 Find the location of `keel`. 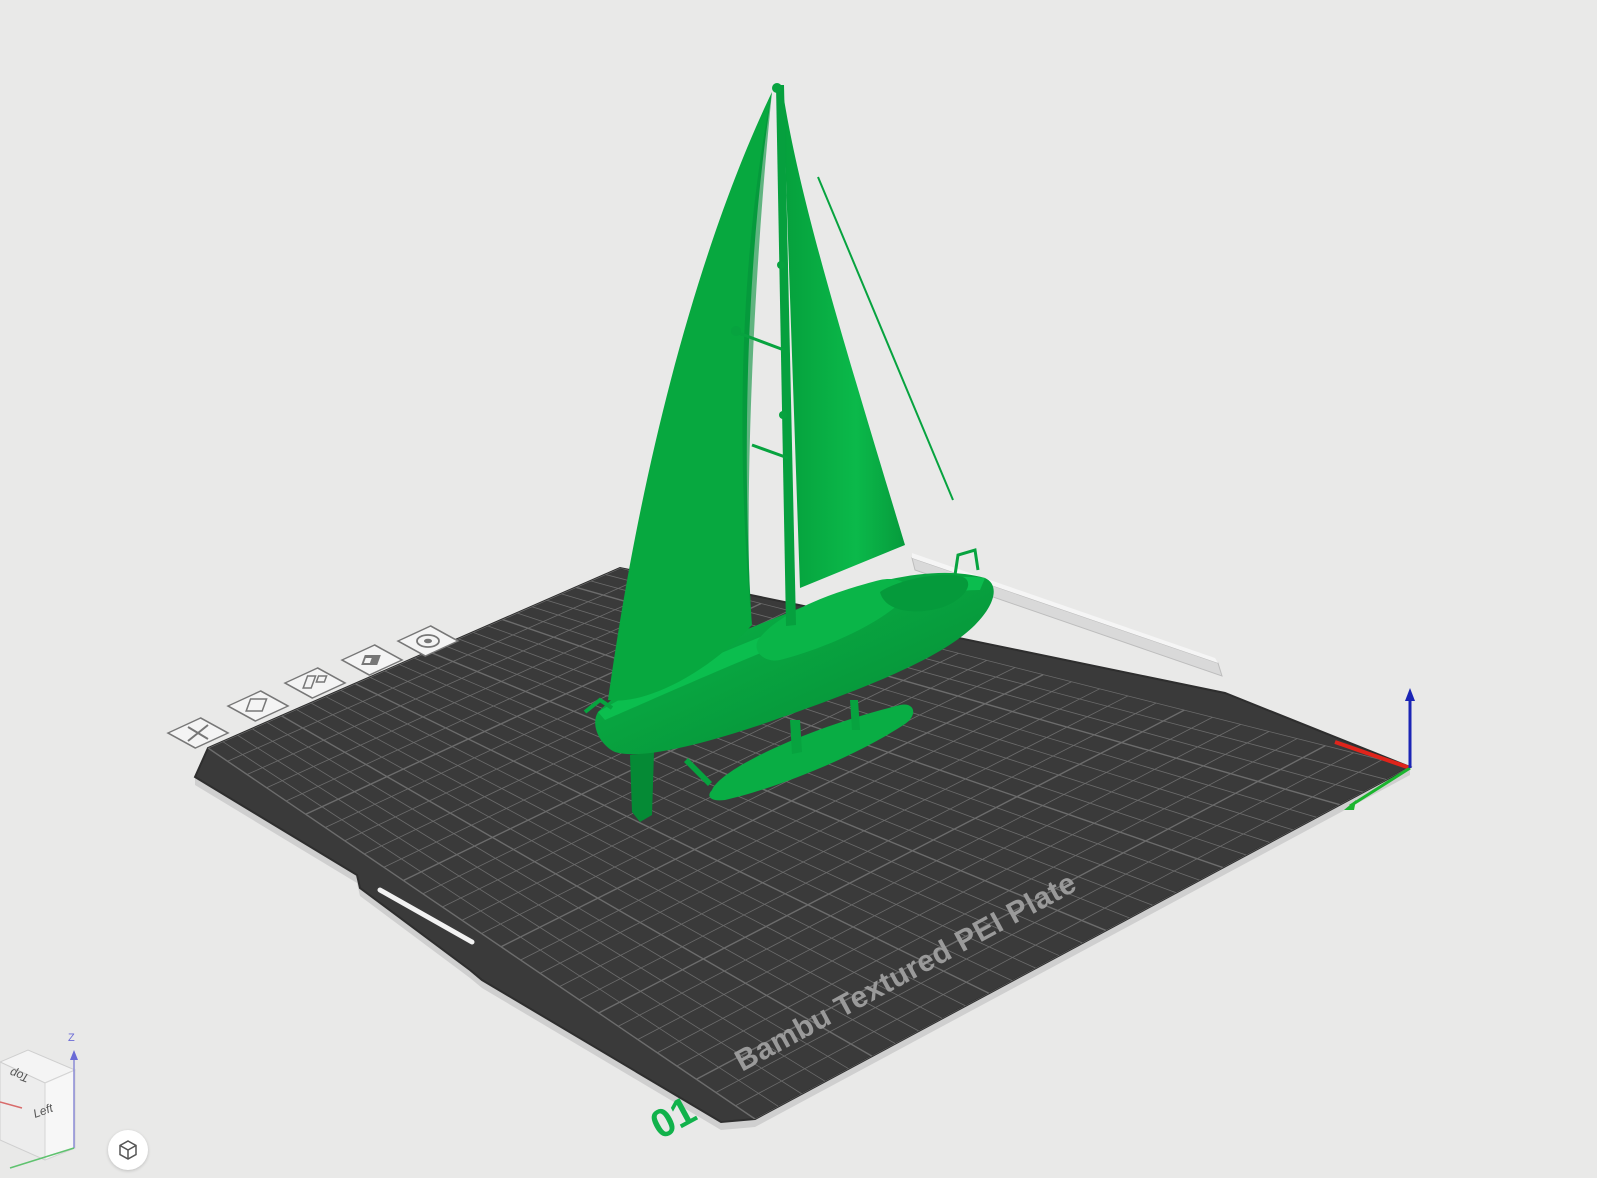

keel is located at coordinates (642, 787).